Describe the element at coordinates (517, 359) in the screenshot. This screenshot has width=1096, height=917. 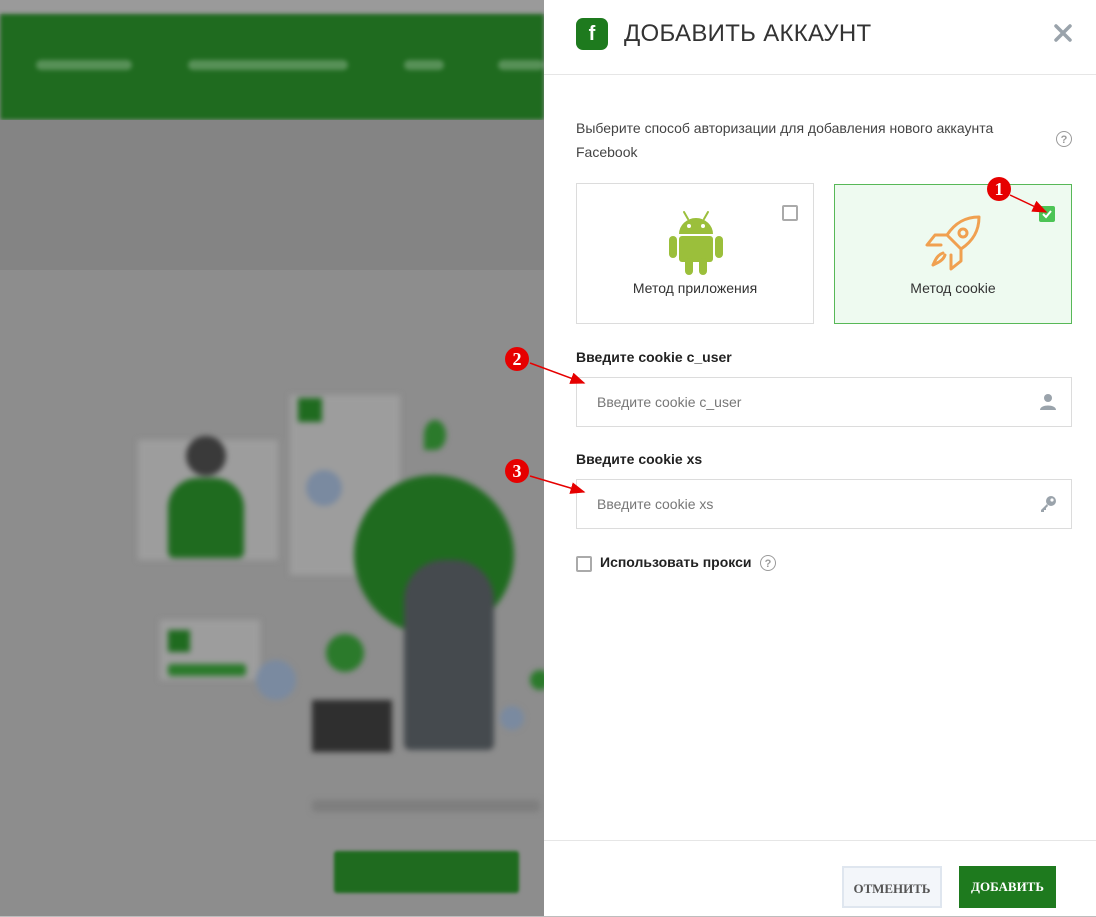
I see `annotation-marker-2: 2` at that location.